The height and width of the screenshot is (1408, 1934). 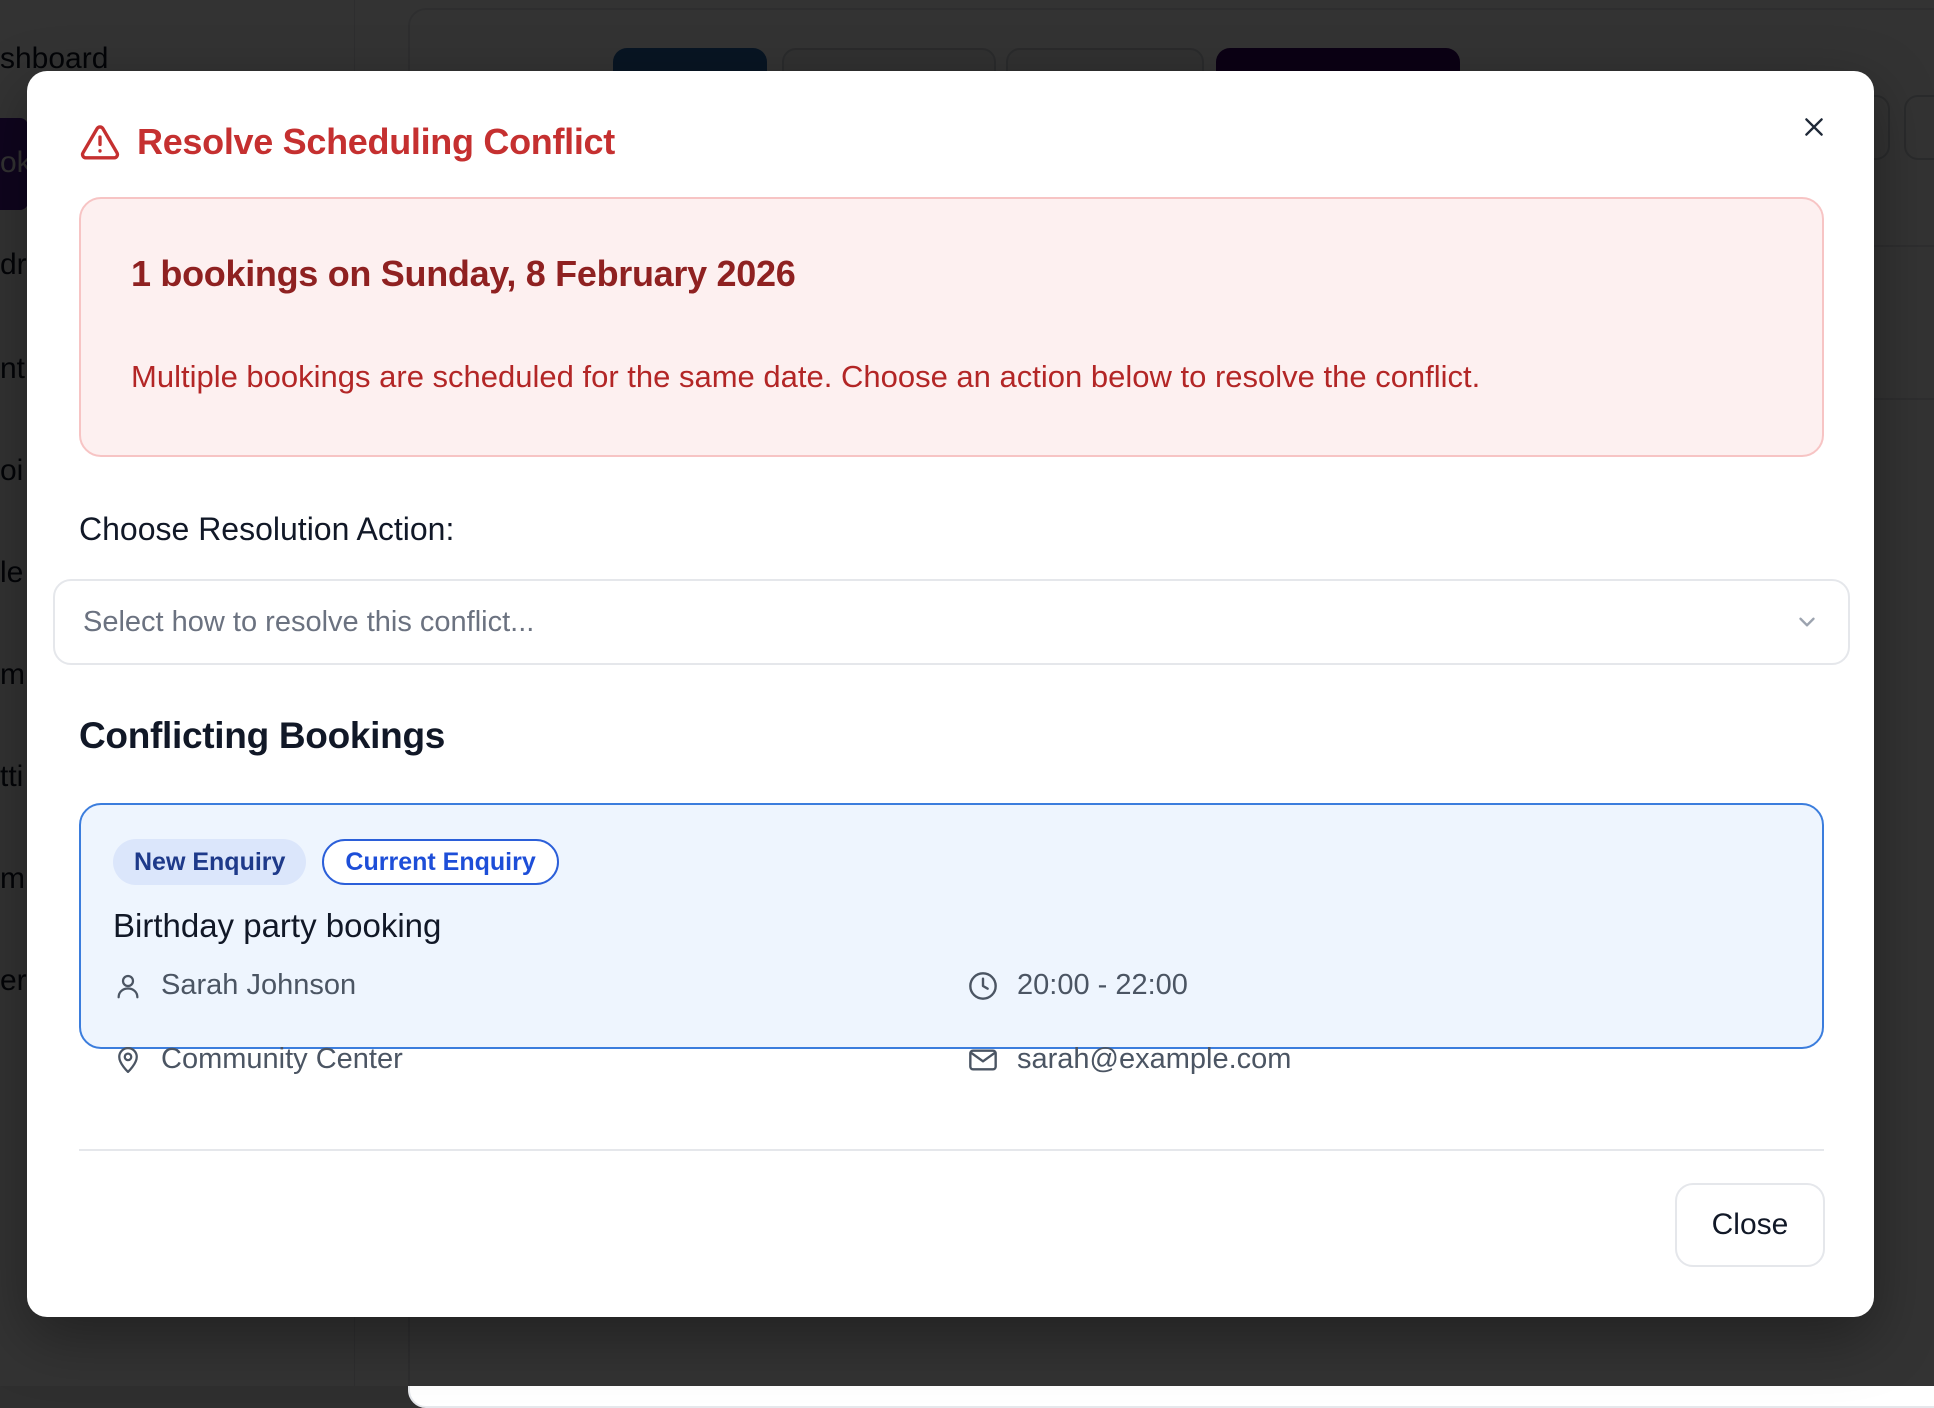 I want to click on booking-title: Birthday party booking, so click(x=277, y=925).